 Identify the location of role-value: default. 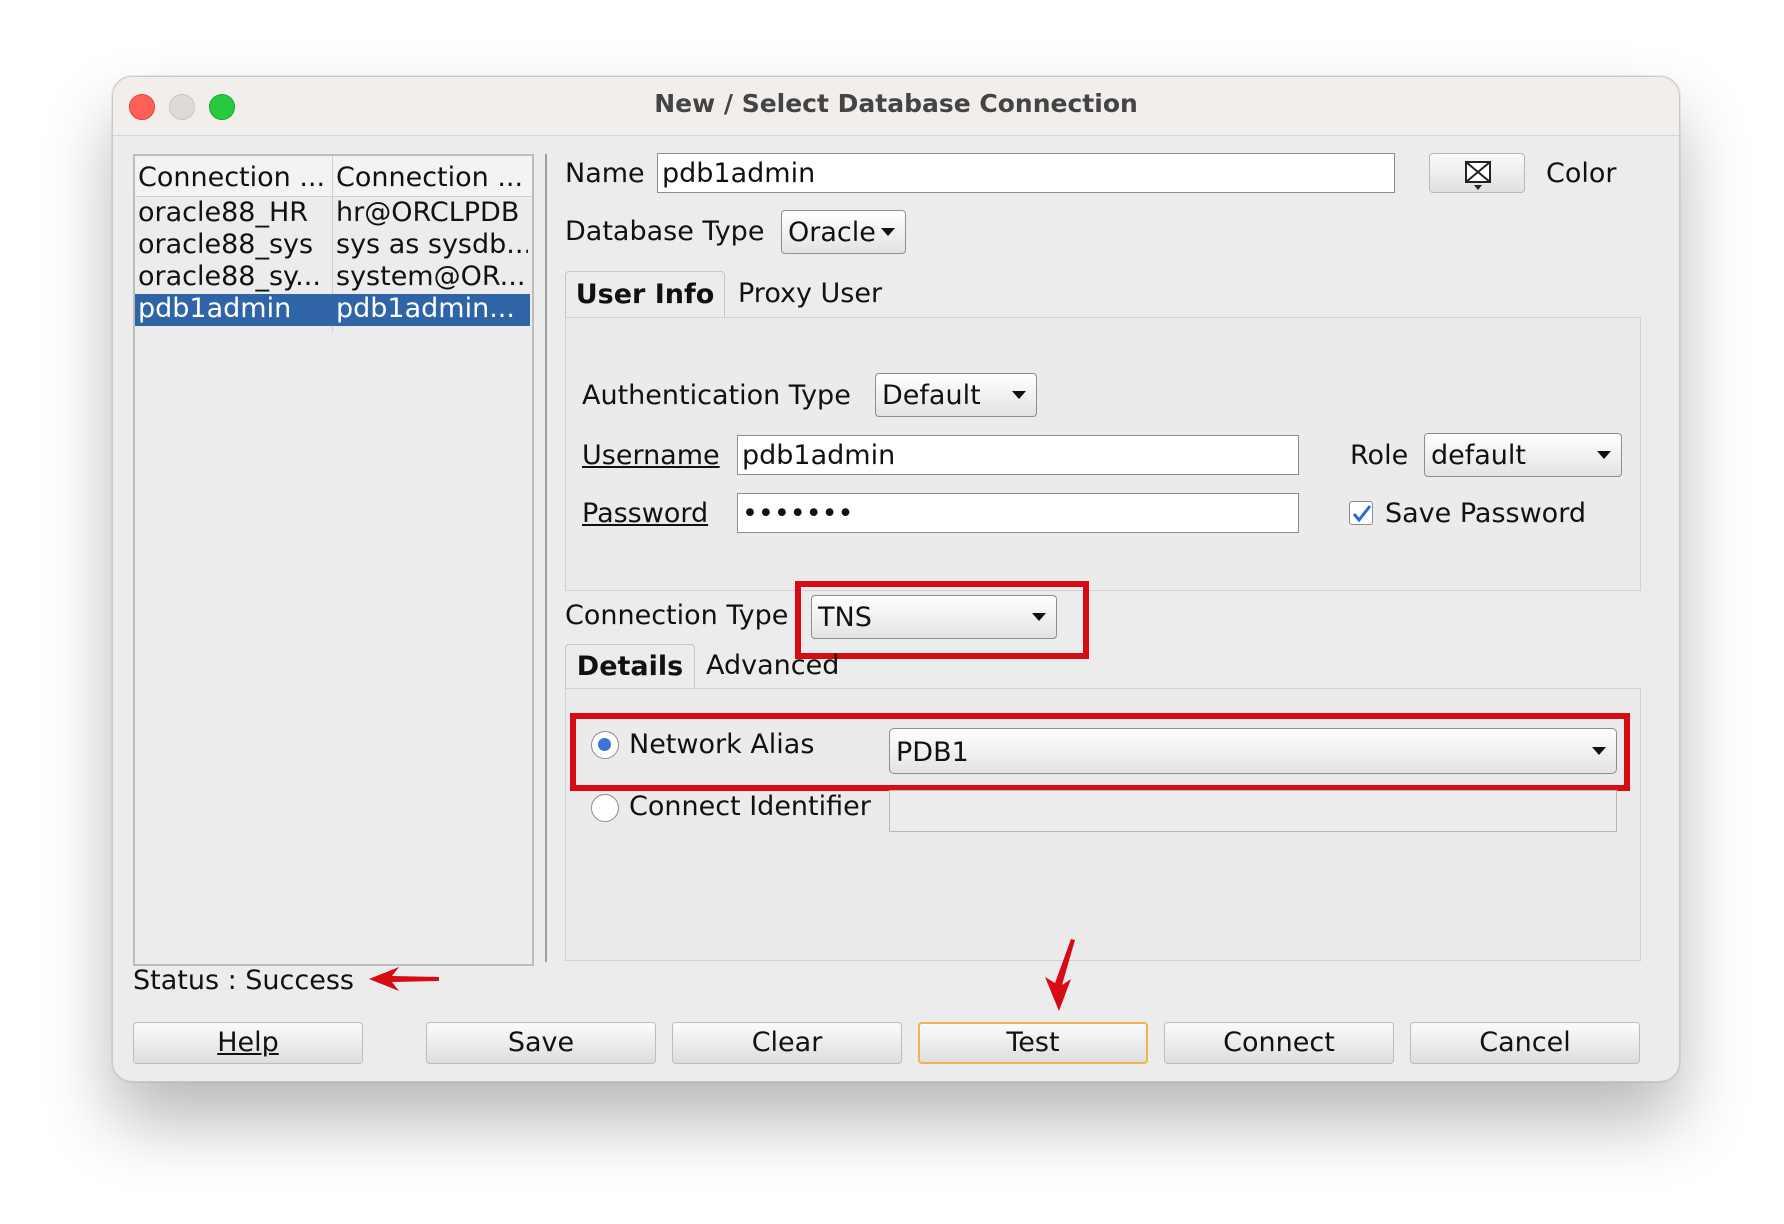
(1479, 455).